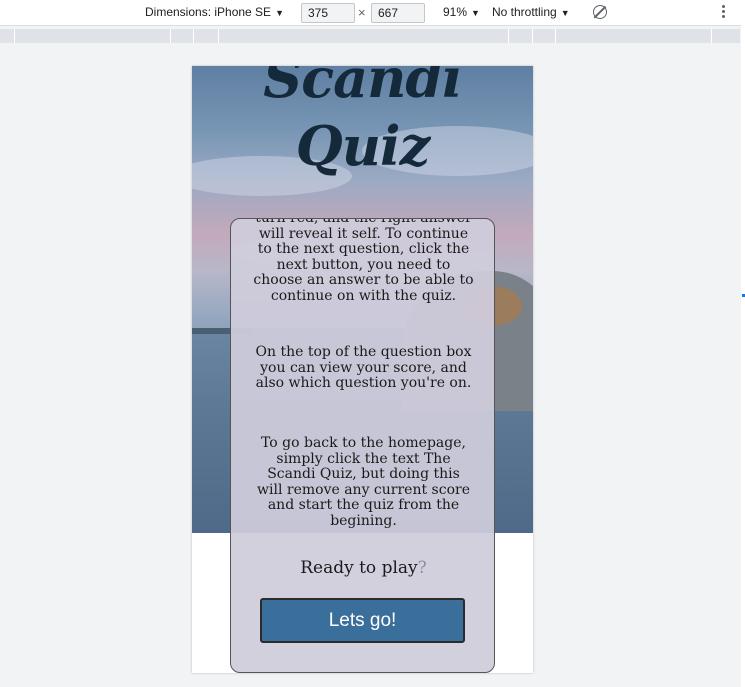 This screenshot has height=687, width=745. What do you see at coordinates (362, 146) in the screenshot?
I see `site-title-link: Quiz` at bounding box center [362, 146].